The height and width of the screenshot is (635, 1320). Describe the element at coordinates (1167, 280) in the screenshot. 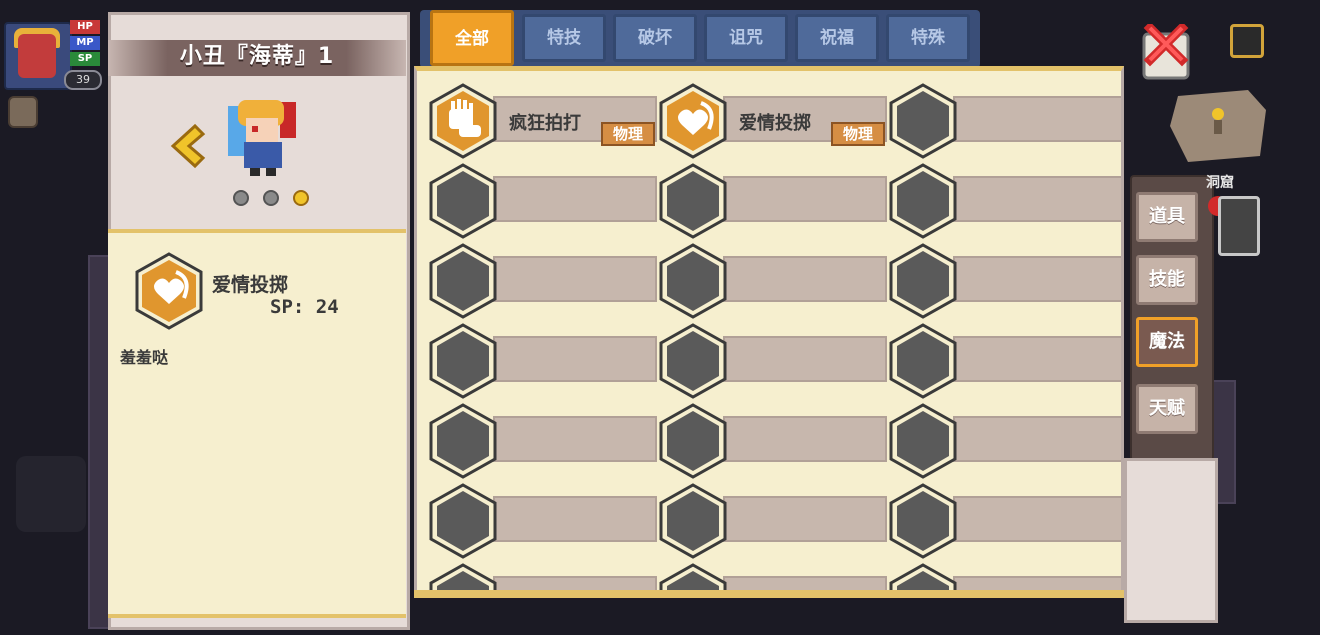

I see `menu-skills-button: 技能` at that location.